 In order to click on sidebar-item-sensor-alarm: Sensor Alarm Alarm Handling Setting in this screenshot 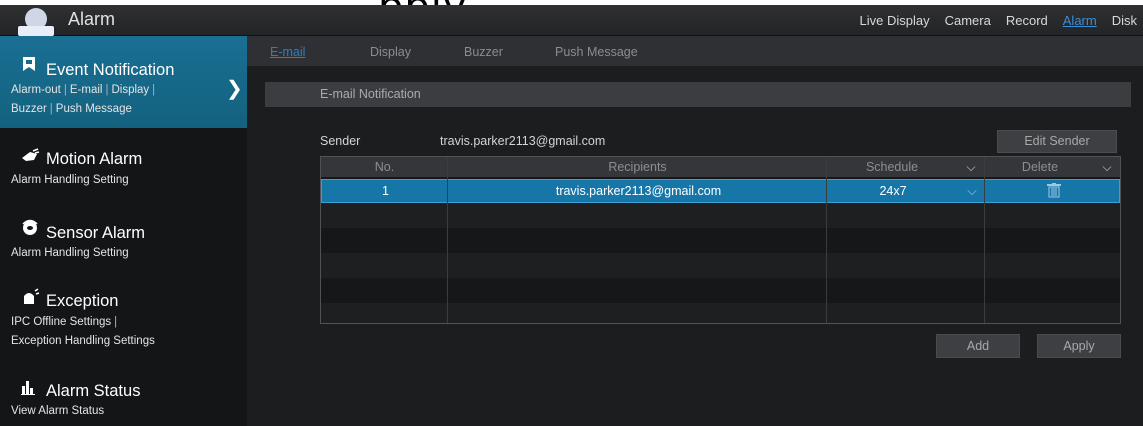, I will do `click(123, 234)`.